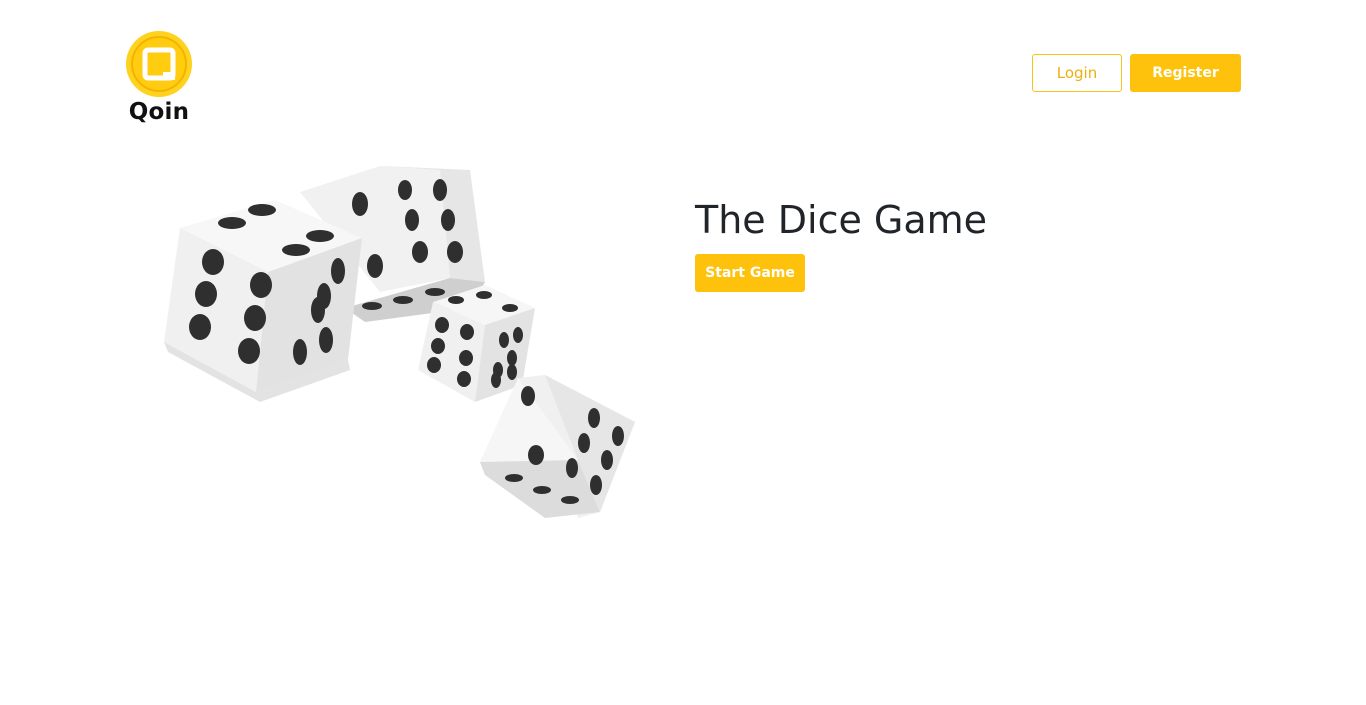 The width and height of the screenshot is (1366, 705). What do you see at coordinates (159, 112) in the screenshot?
I see `logo-text: Qoin` at bounding box center [159, 112].